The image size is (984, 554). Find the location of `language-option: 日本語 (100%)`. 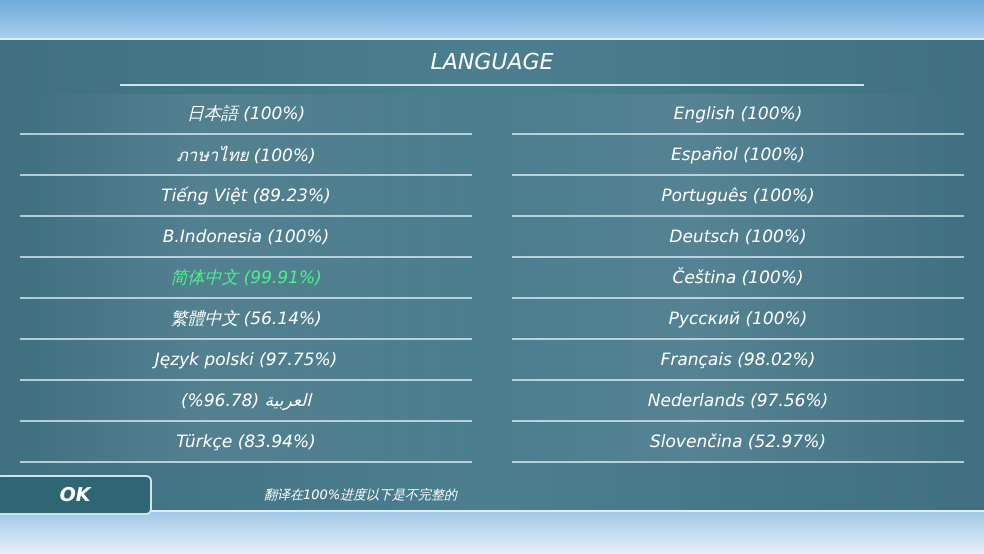

language-option: 日本語 (100%) is located at coordinates (246, 114).